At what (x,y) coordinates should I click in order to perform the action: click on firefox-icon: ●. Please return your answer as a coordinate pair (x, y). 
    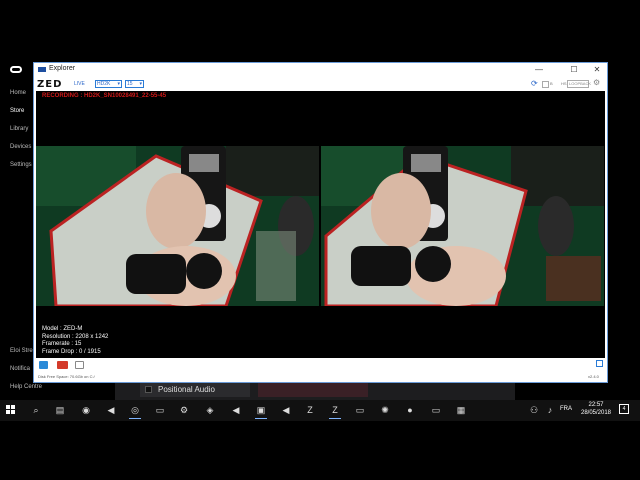
    Looking at the image, I should click on (410, 410).